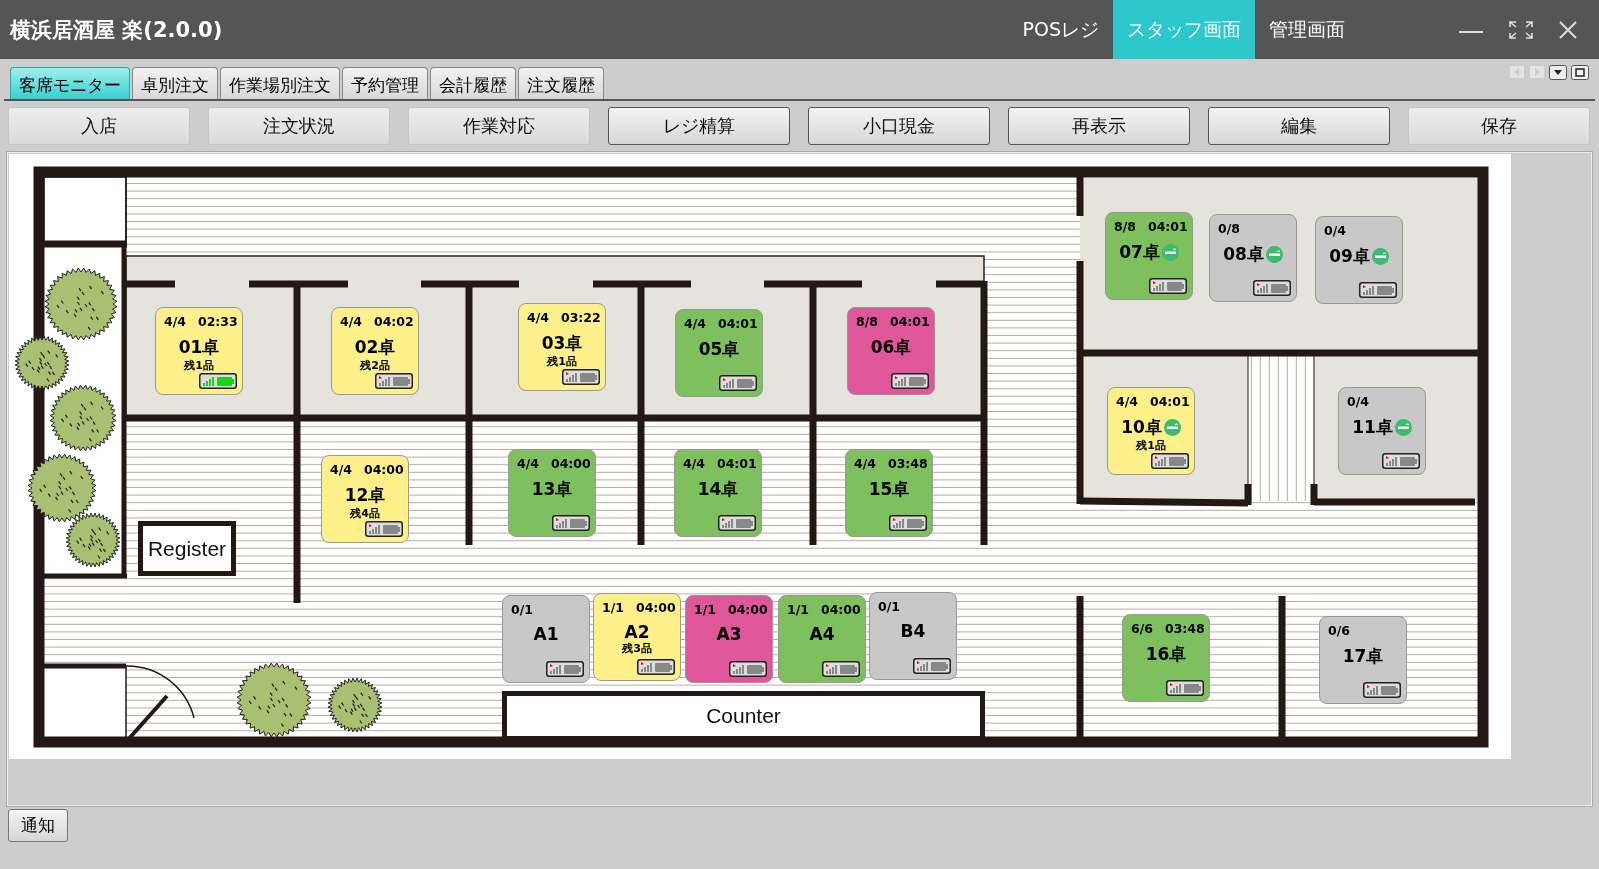  Describe the element at coordinates (699, 126) in the screenshot. I see `toolbar-button: レジ精算` at that location.